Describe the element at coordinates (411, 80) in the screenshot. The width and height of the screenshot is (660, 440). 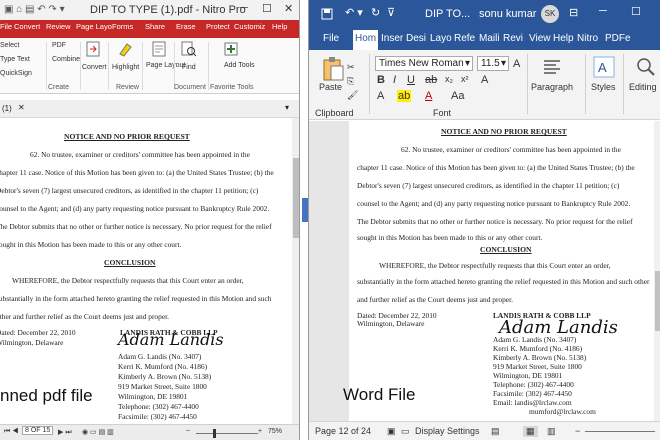
I see `underline-icon: U` at that location.